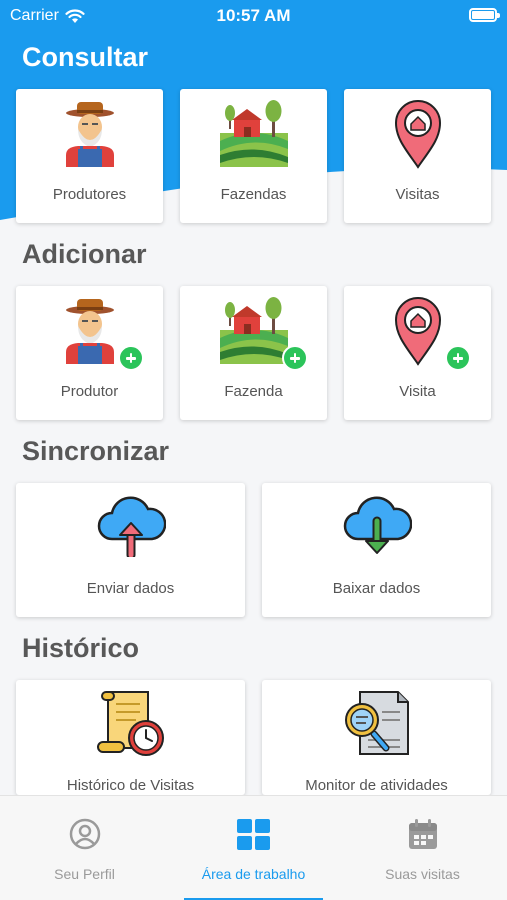  Describe the element at coordinates (85, 57) in the screenshot. I see `section-title-consultar: Consultar` at that location.